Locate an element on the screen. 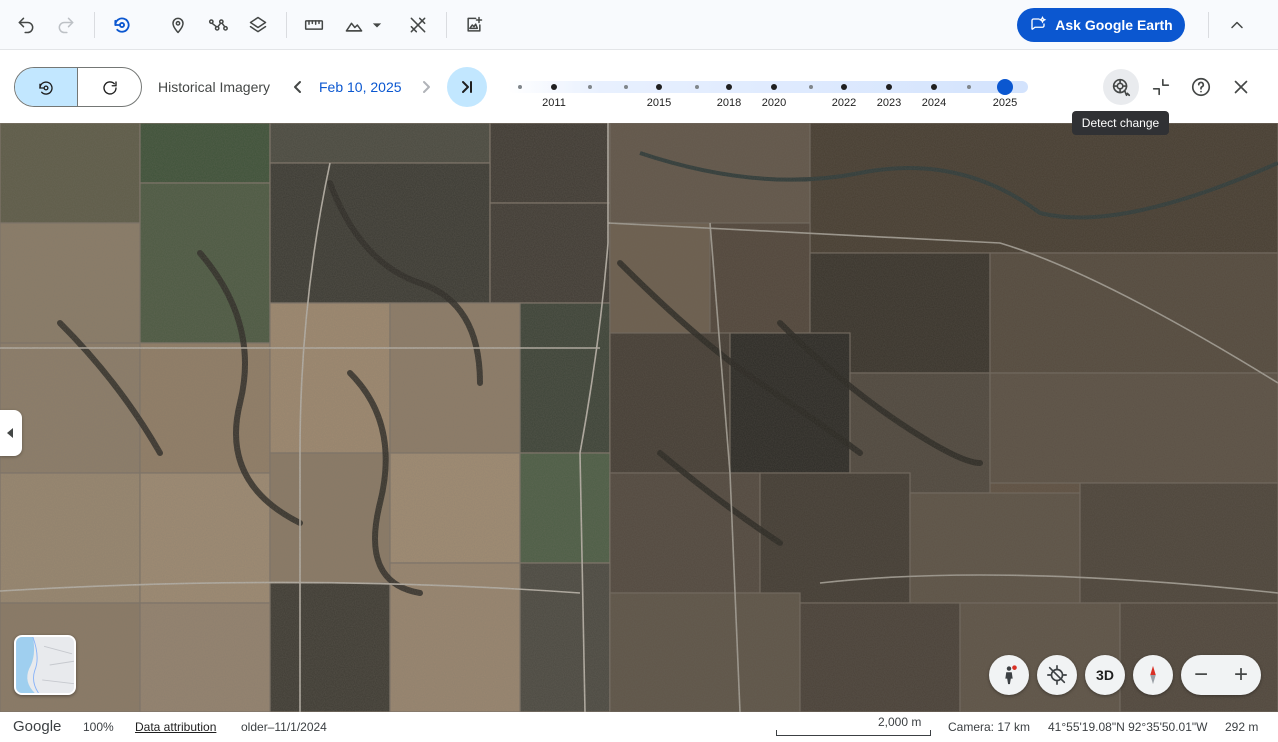 This screenshot has height=742, width=1278. scale-bar is located at coordinates (853, 733).